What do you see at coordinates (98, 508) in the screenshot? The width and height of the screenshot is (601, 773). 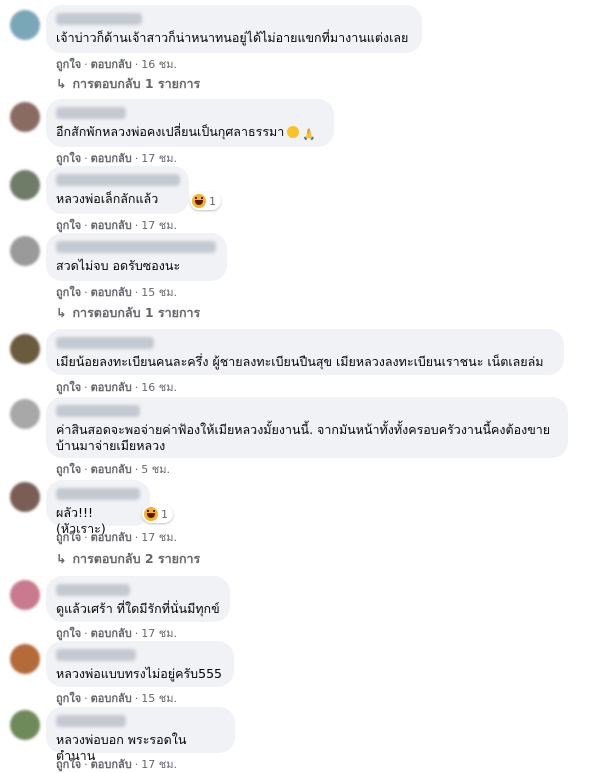 I see `comment-bubble: ผลัว!!! (หัวเราะ)` at bounding box center [98, 508].